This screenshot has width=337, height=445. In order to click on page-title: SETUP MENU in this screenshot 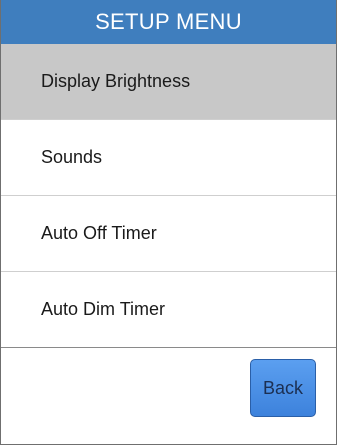, I will do `click(168, 22)`.